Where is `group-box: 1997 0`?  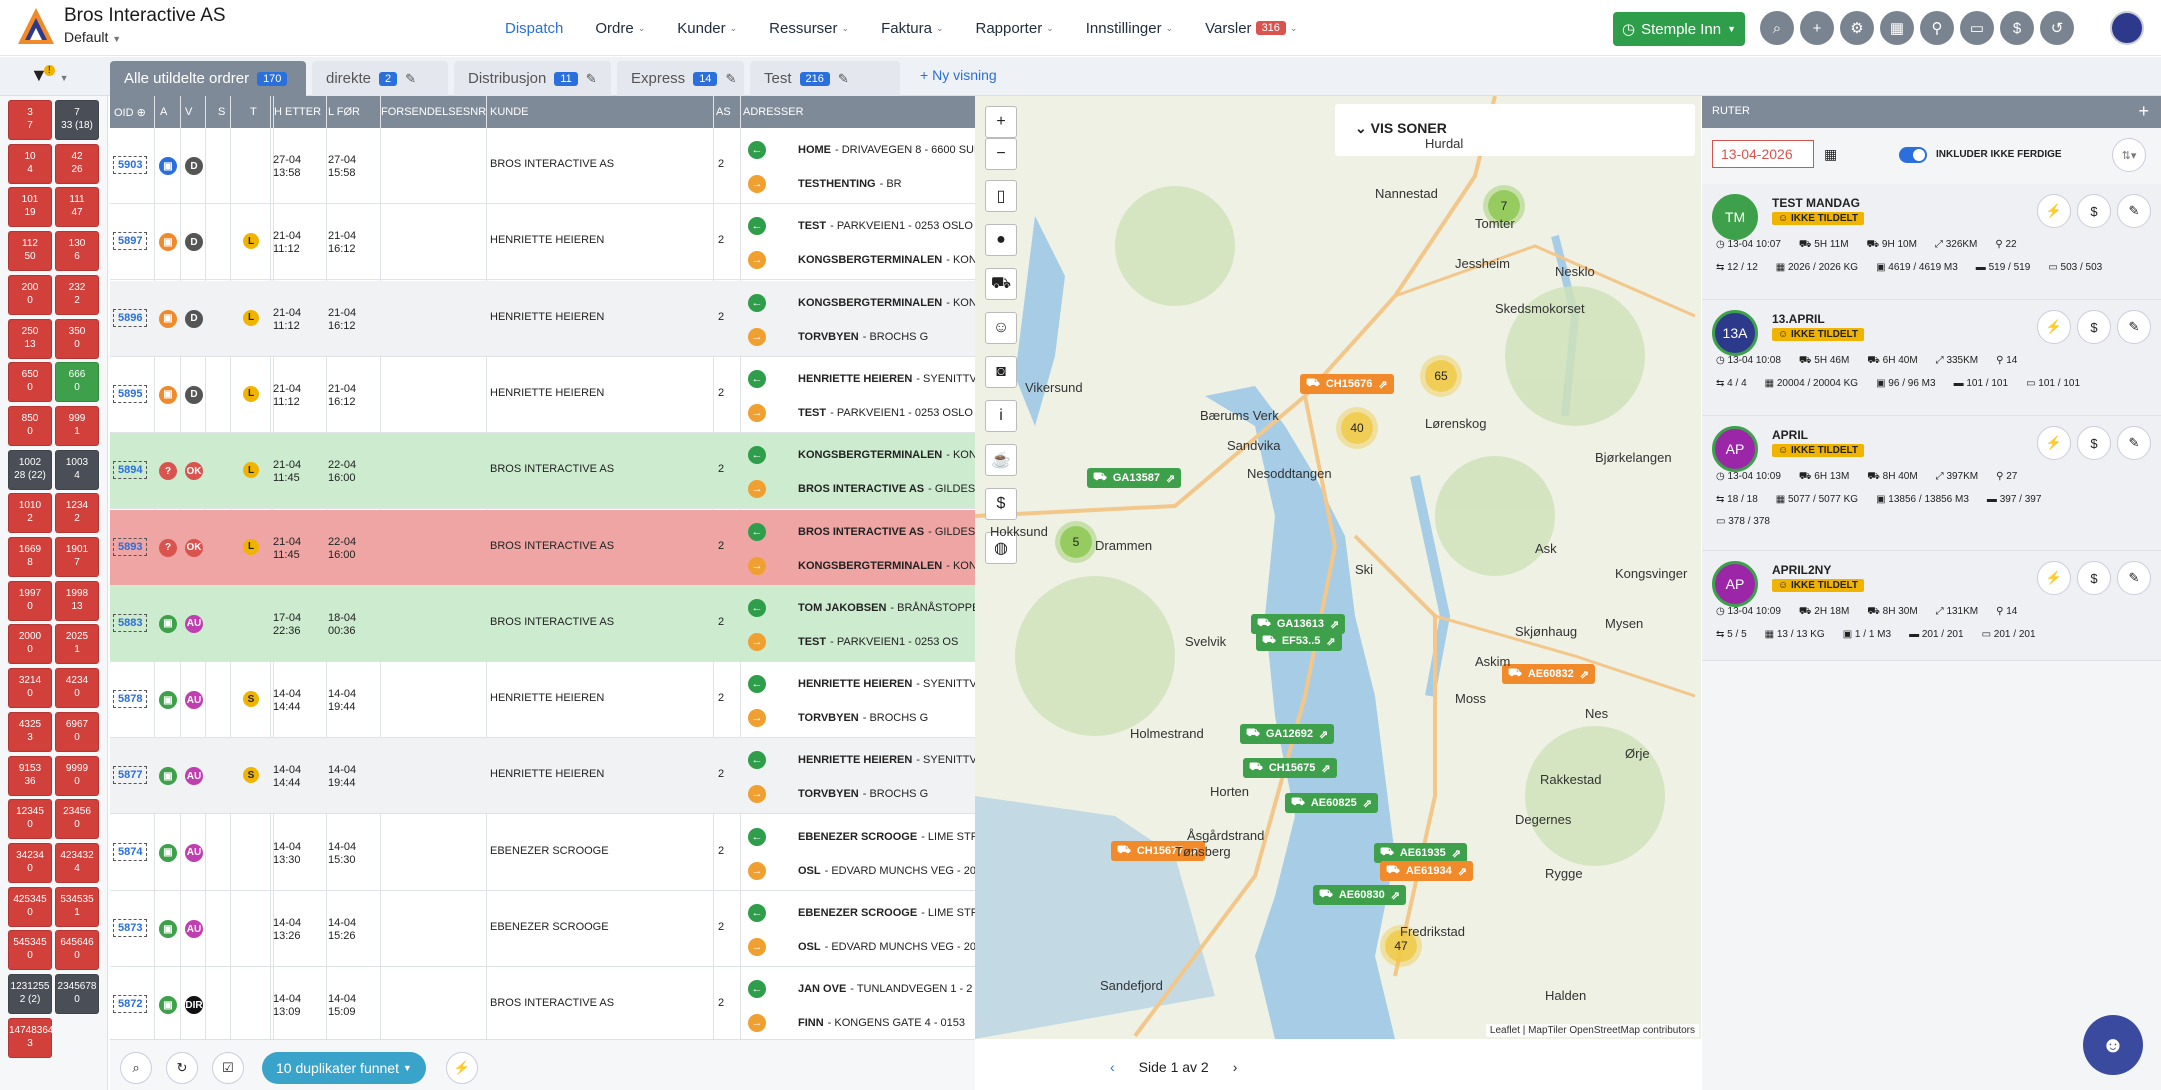
group-box: 1997 0 is located at coordinates (30, 600).